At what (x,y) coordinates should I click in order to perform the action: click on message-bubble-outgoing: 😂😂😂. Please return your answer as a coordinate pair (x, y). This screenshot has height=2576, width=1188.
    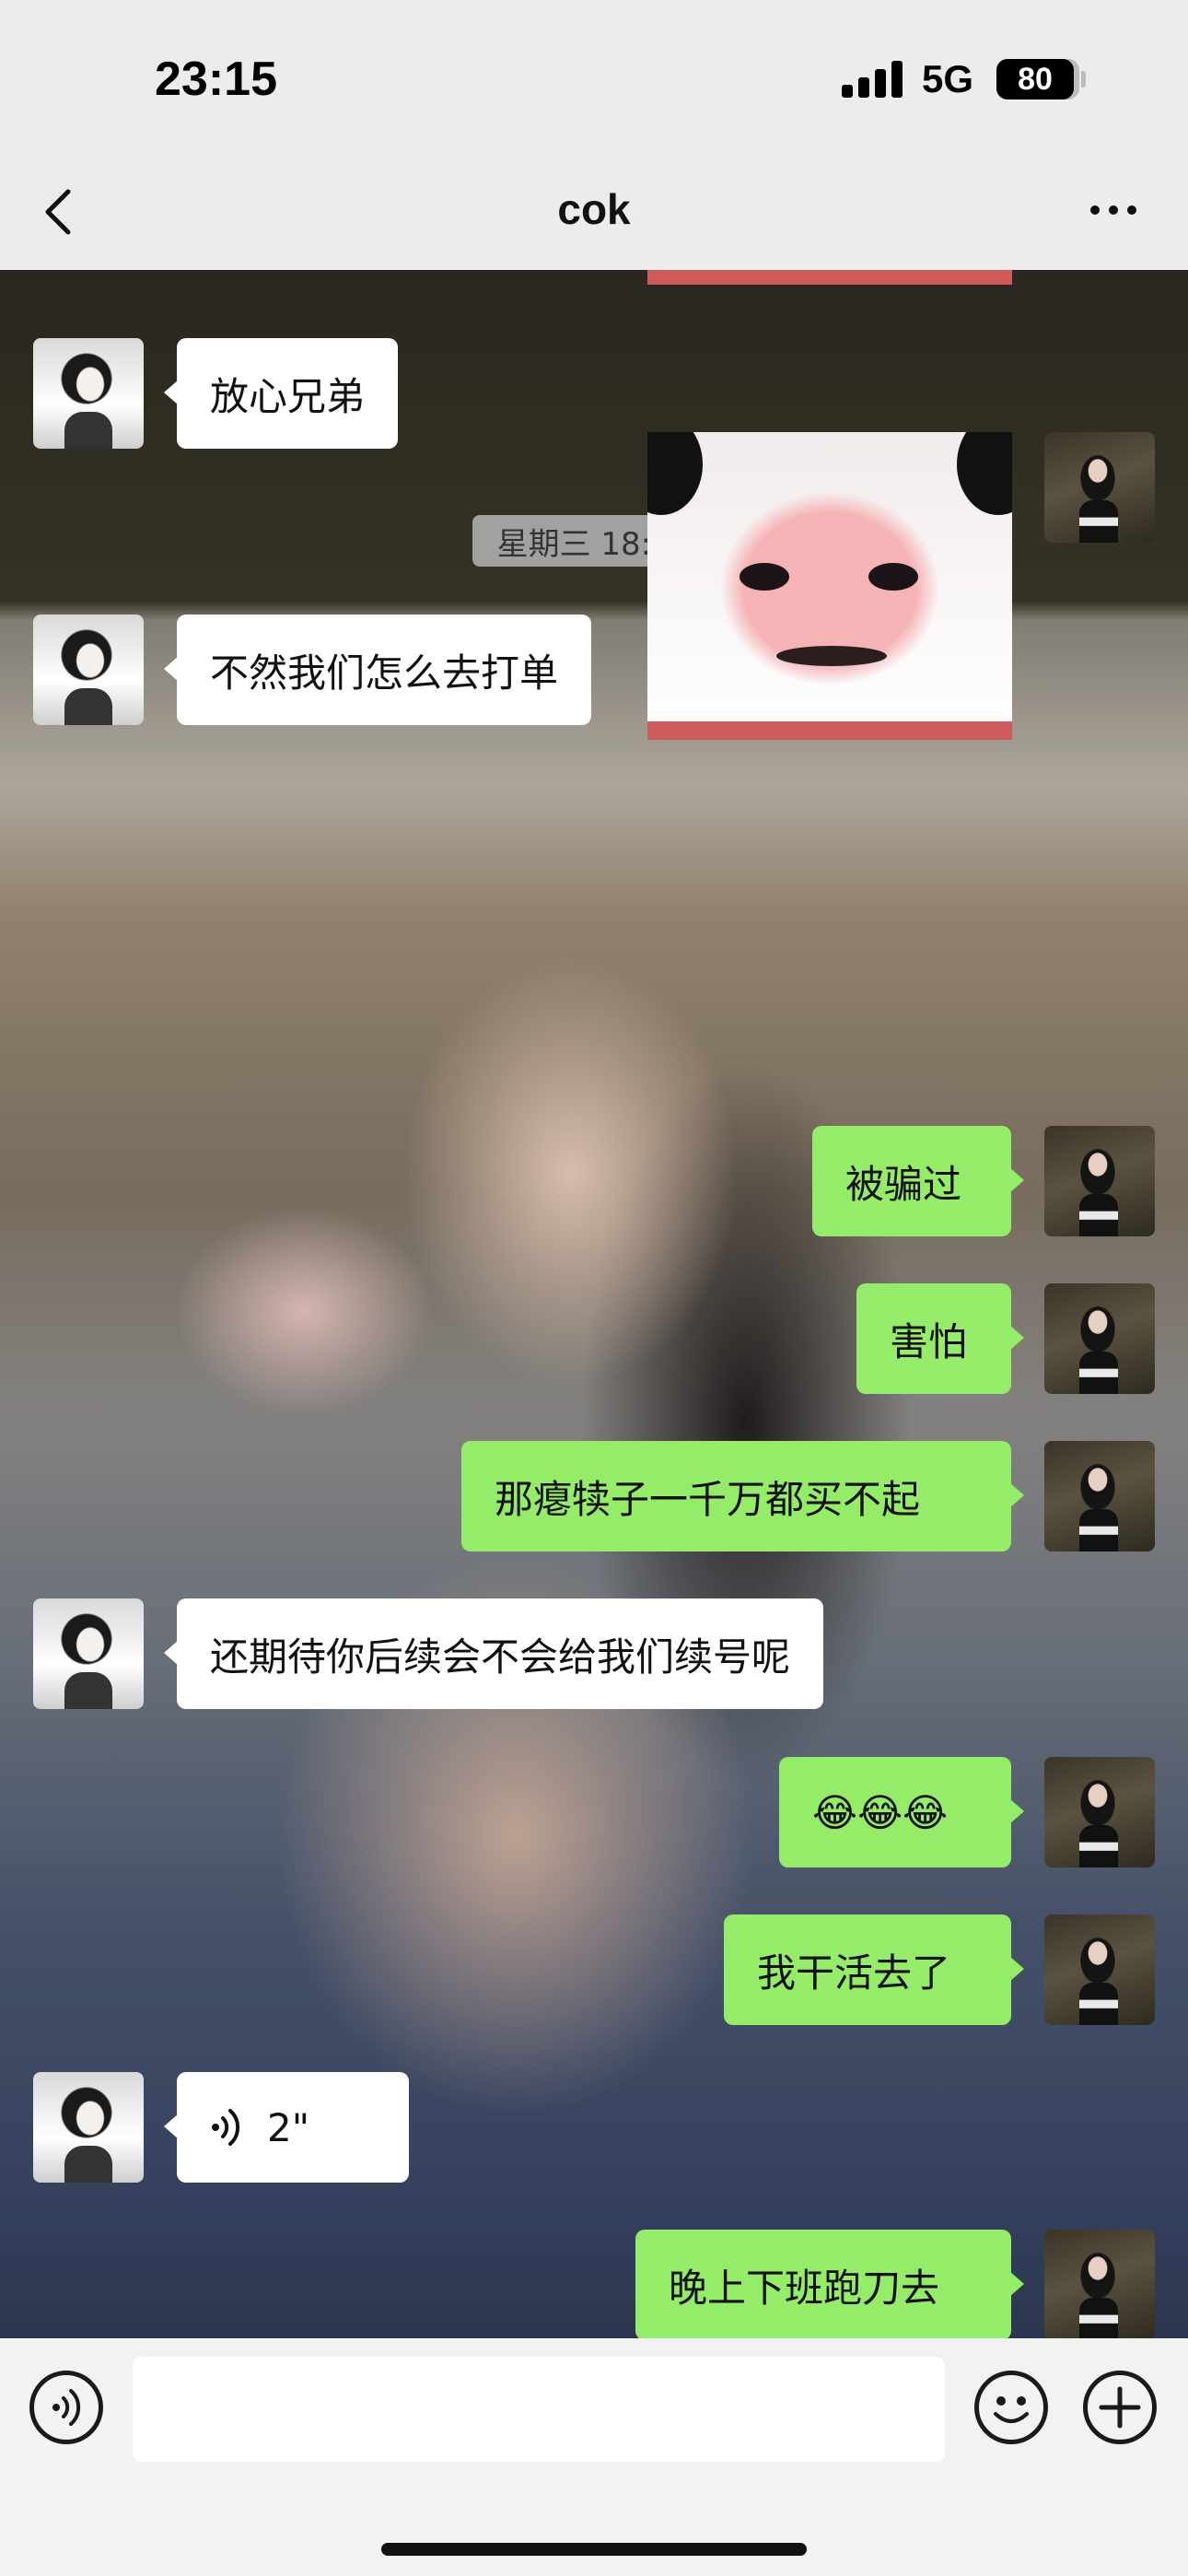
    Looking at the image, I should click on (901, 1812).